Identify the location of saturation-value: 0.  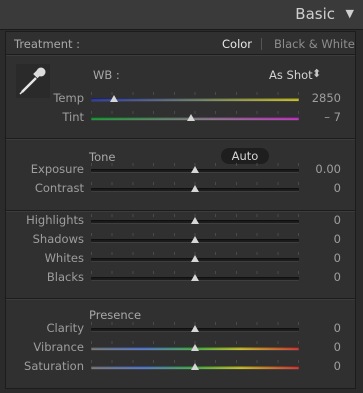
(321, 366).